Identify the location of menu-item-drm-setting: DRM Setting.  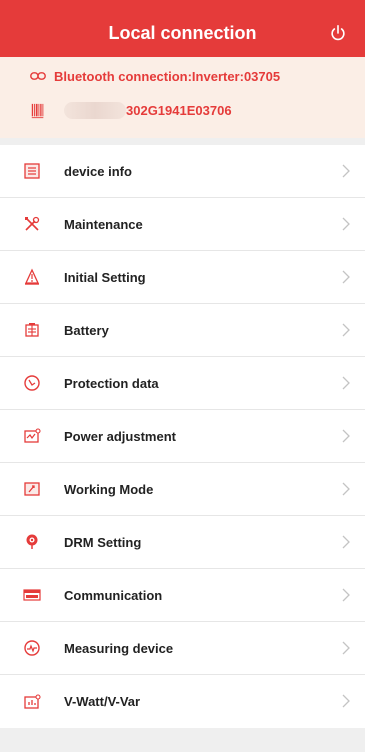
(182, 542).